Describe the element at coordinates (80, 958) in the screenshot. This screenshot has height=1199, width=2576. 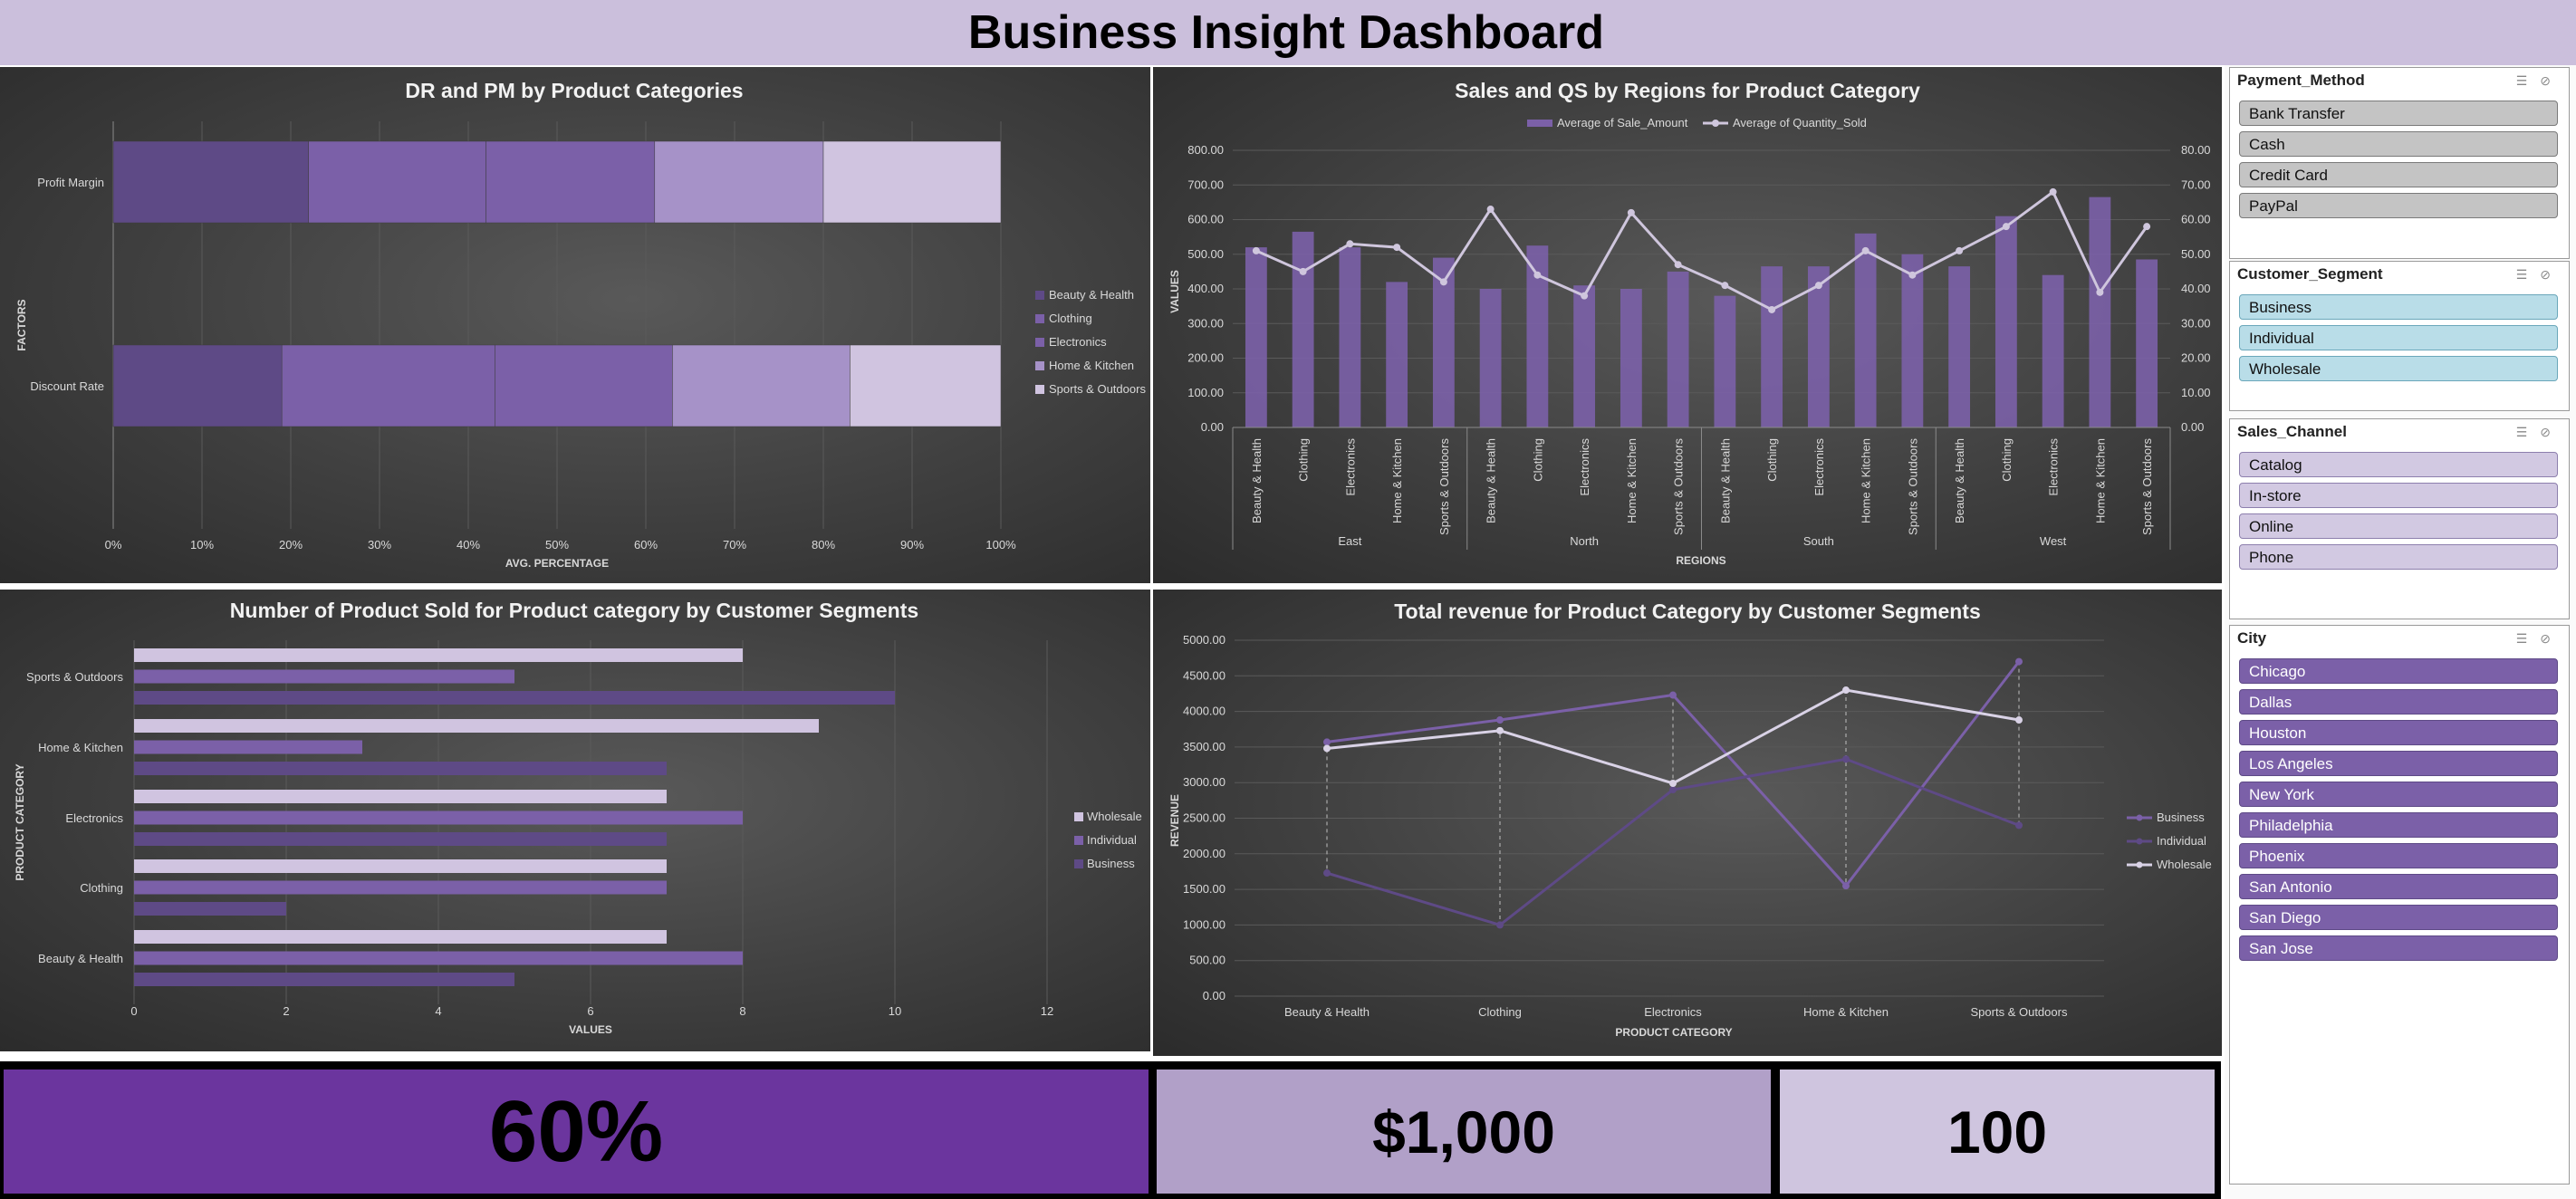
I see `y-tick-label: Beauty & Health` at that location.